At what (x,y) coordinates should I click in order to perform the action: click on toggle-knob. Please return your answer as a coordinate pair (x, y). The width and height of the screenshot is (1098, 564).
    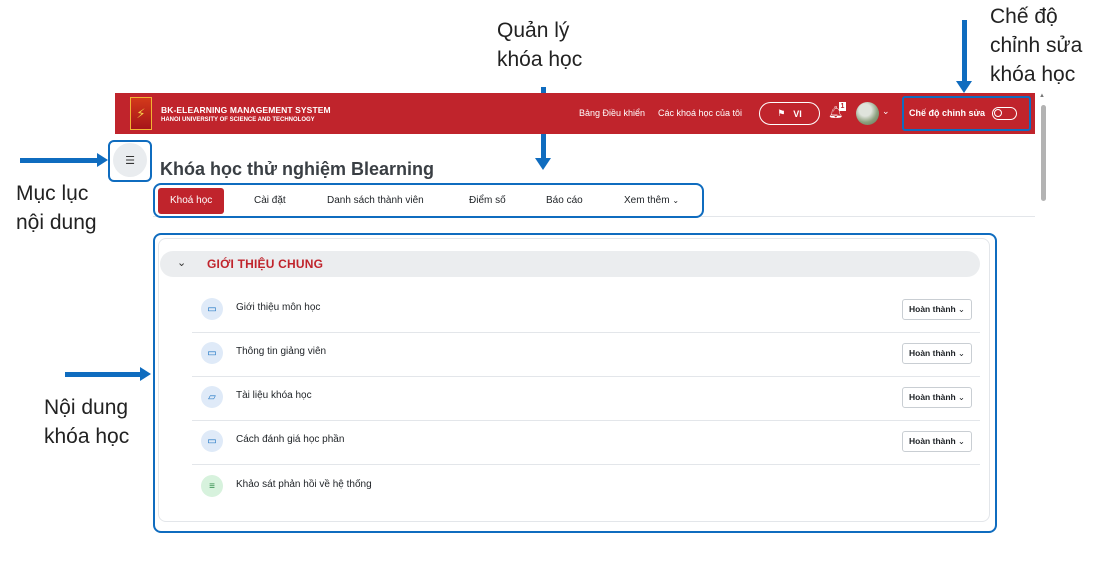
    Looking at the image, I should click on (998, 113).